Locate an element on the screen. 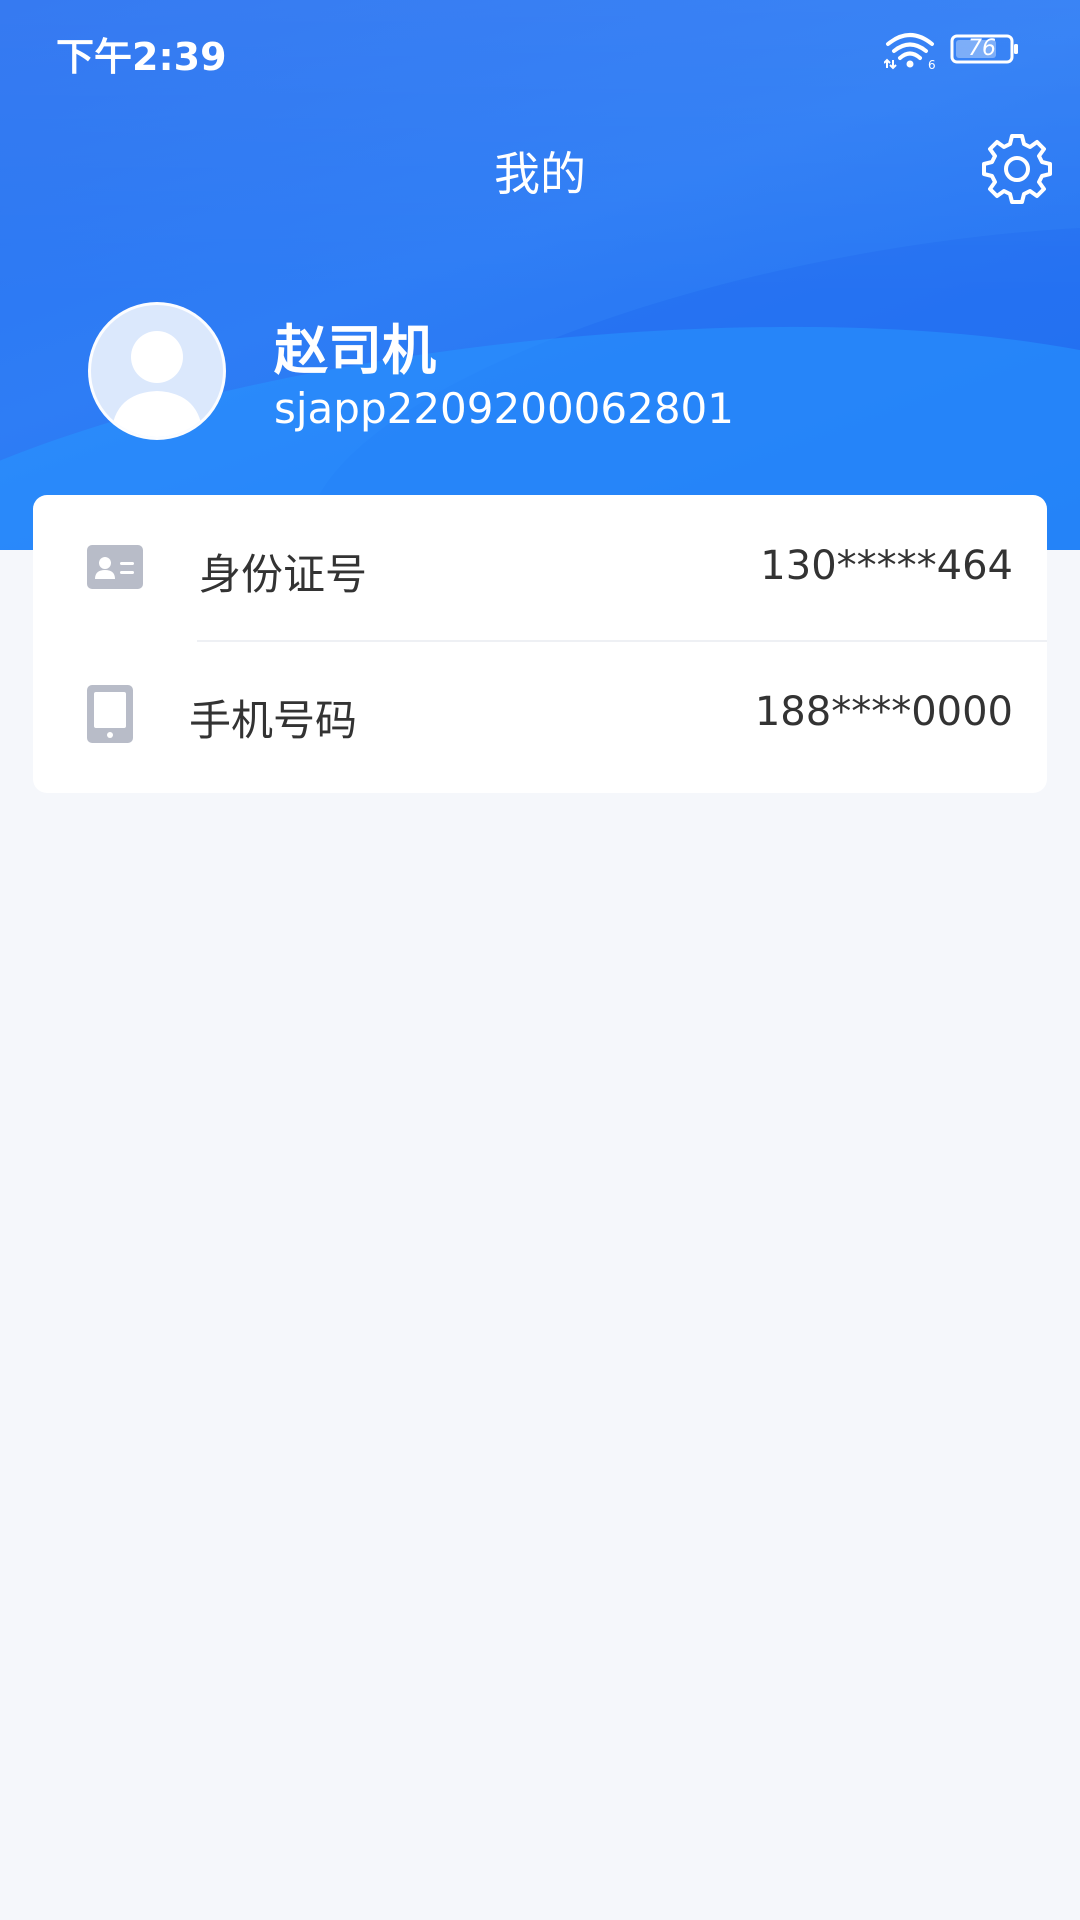 This screenshot has width=1080, height=1920. info-row-phone-number: 手机号码 188****0000 is located at coordinates (540, 714).